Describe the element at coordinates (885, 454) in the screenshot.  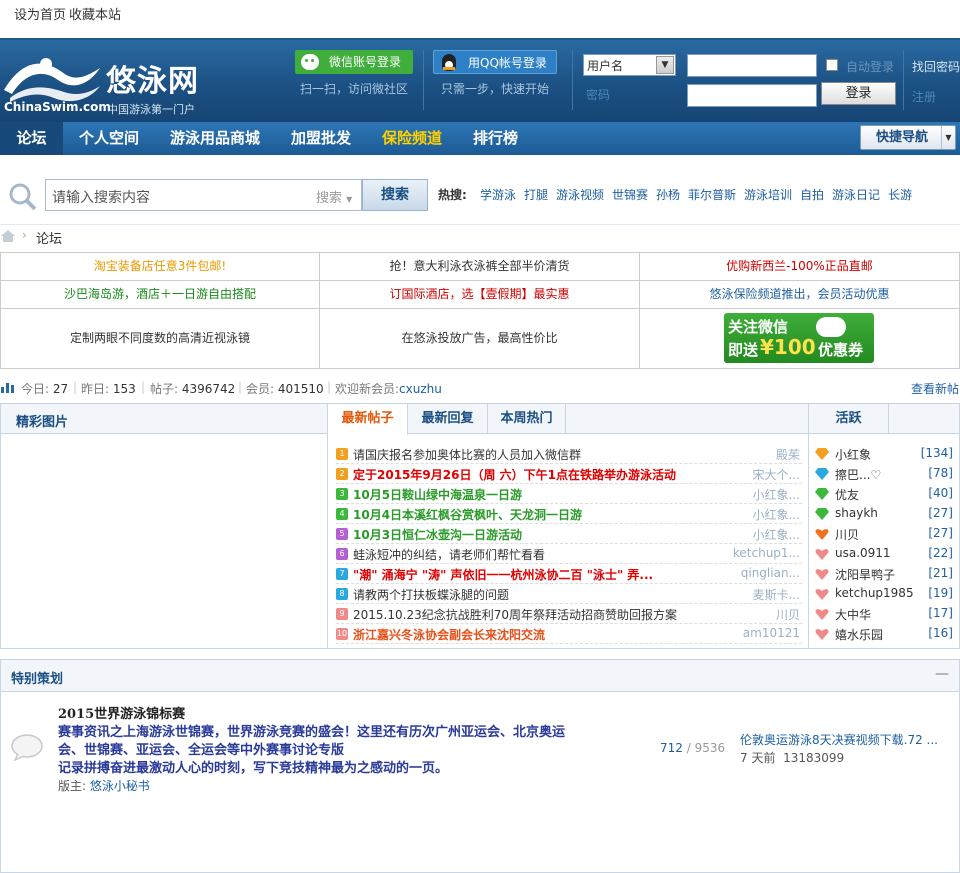
I see `active-user-row: 小红象 [134]` at that location.